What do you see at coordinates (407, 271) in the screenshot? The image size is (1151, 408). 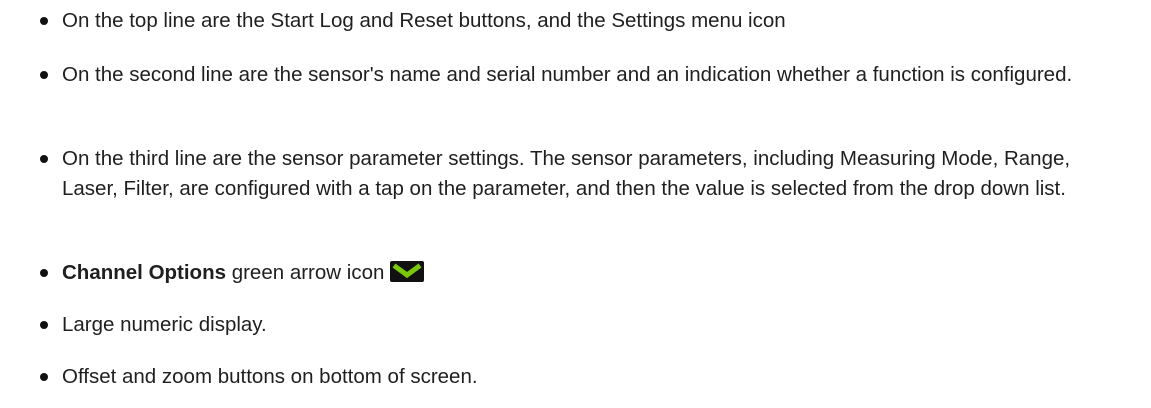 I see `green-chevron-down-icon` at bounding box center [407, 271].